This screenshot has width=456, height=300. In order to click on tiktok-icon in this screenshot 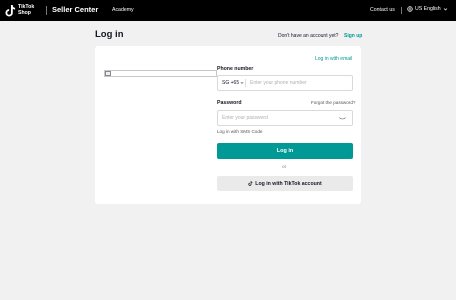, I will do `click(250, 183)`.